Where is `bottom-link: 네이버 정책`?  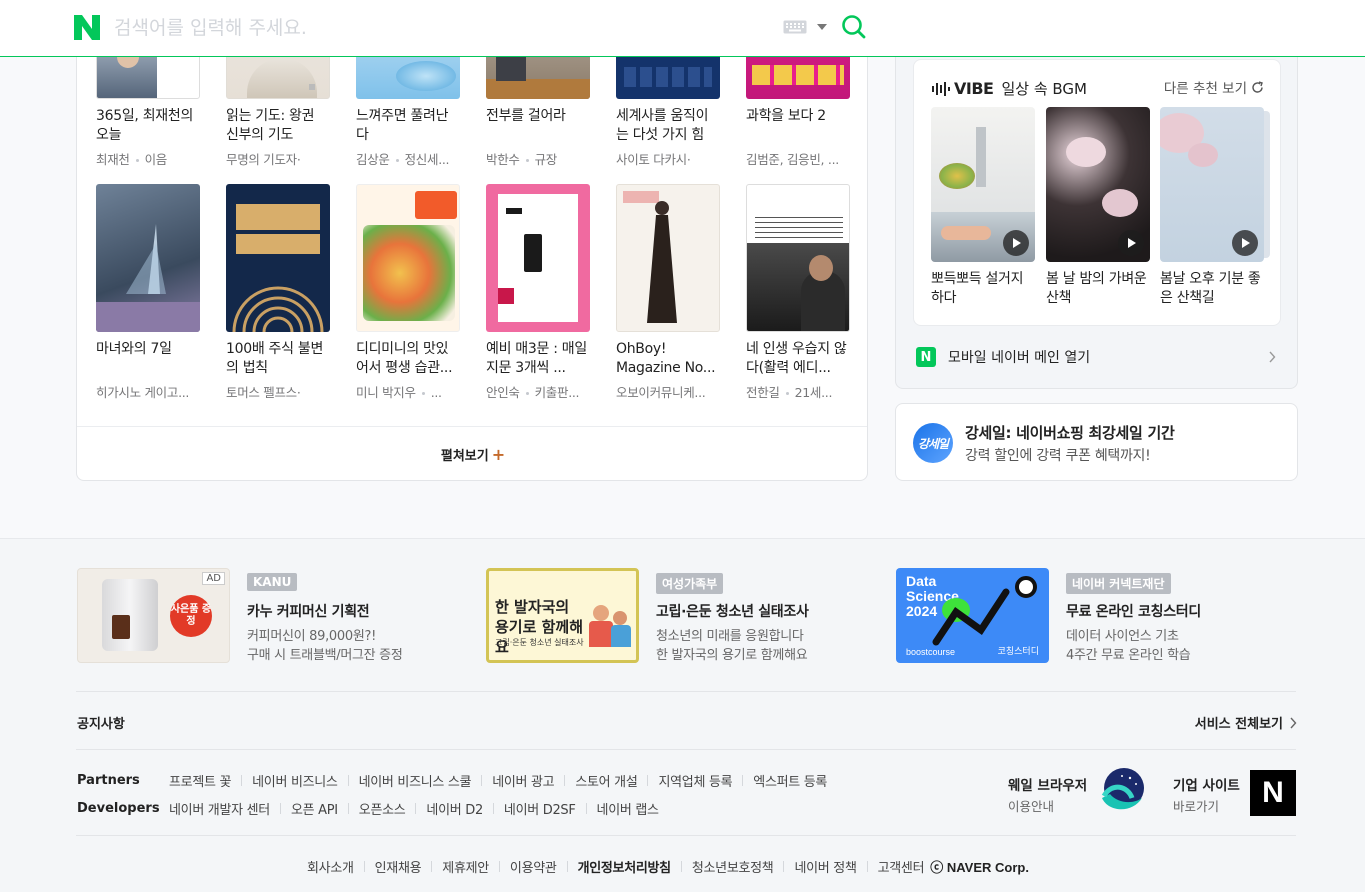 bottom-link: 네이버 정책 is located at coordinates (825, 866).